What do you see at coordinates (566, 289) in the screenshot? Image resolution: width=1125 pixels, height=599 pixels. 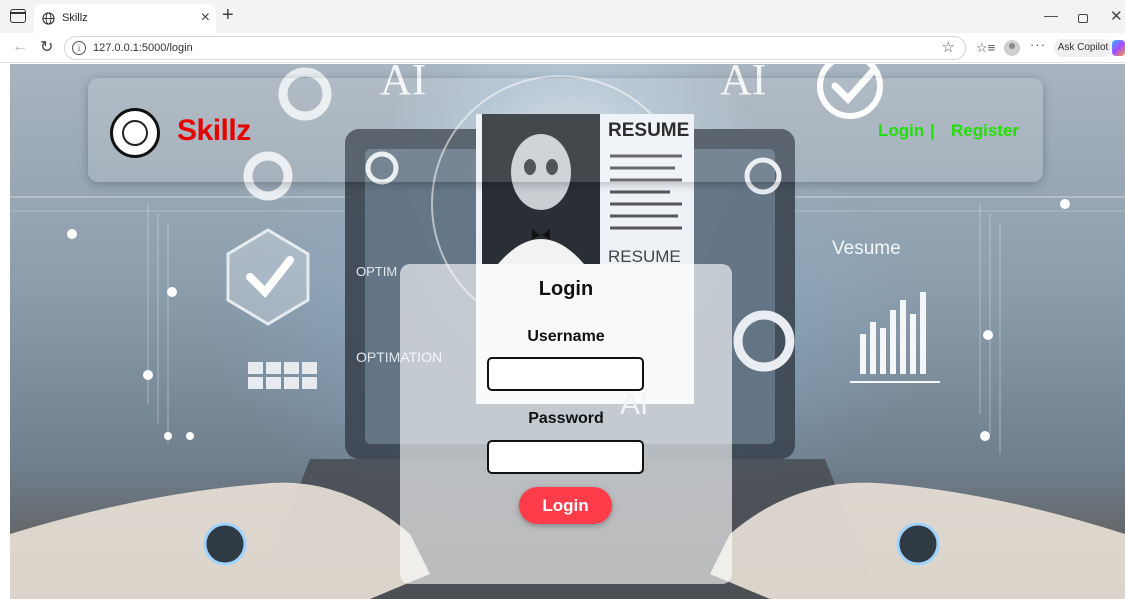 I see `form-title: Login` at bounding box center [566, 289].